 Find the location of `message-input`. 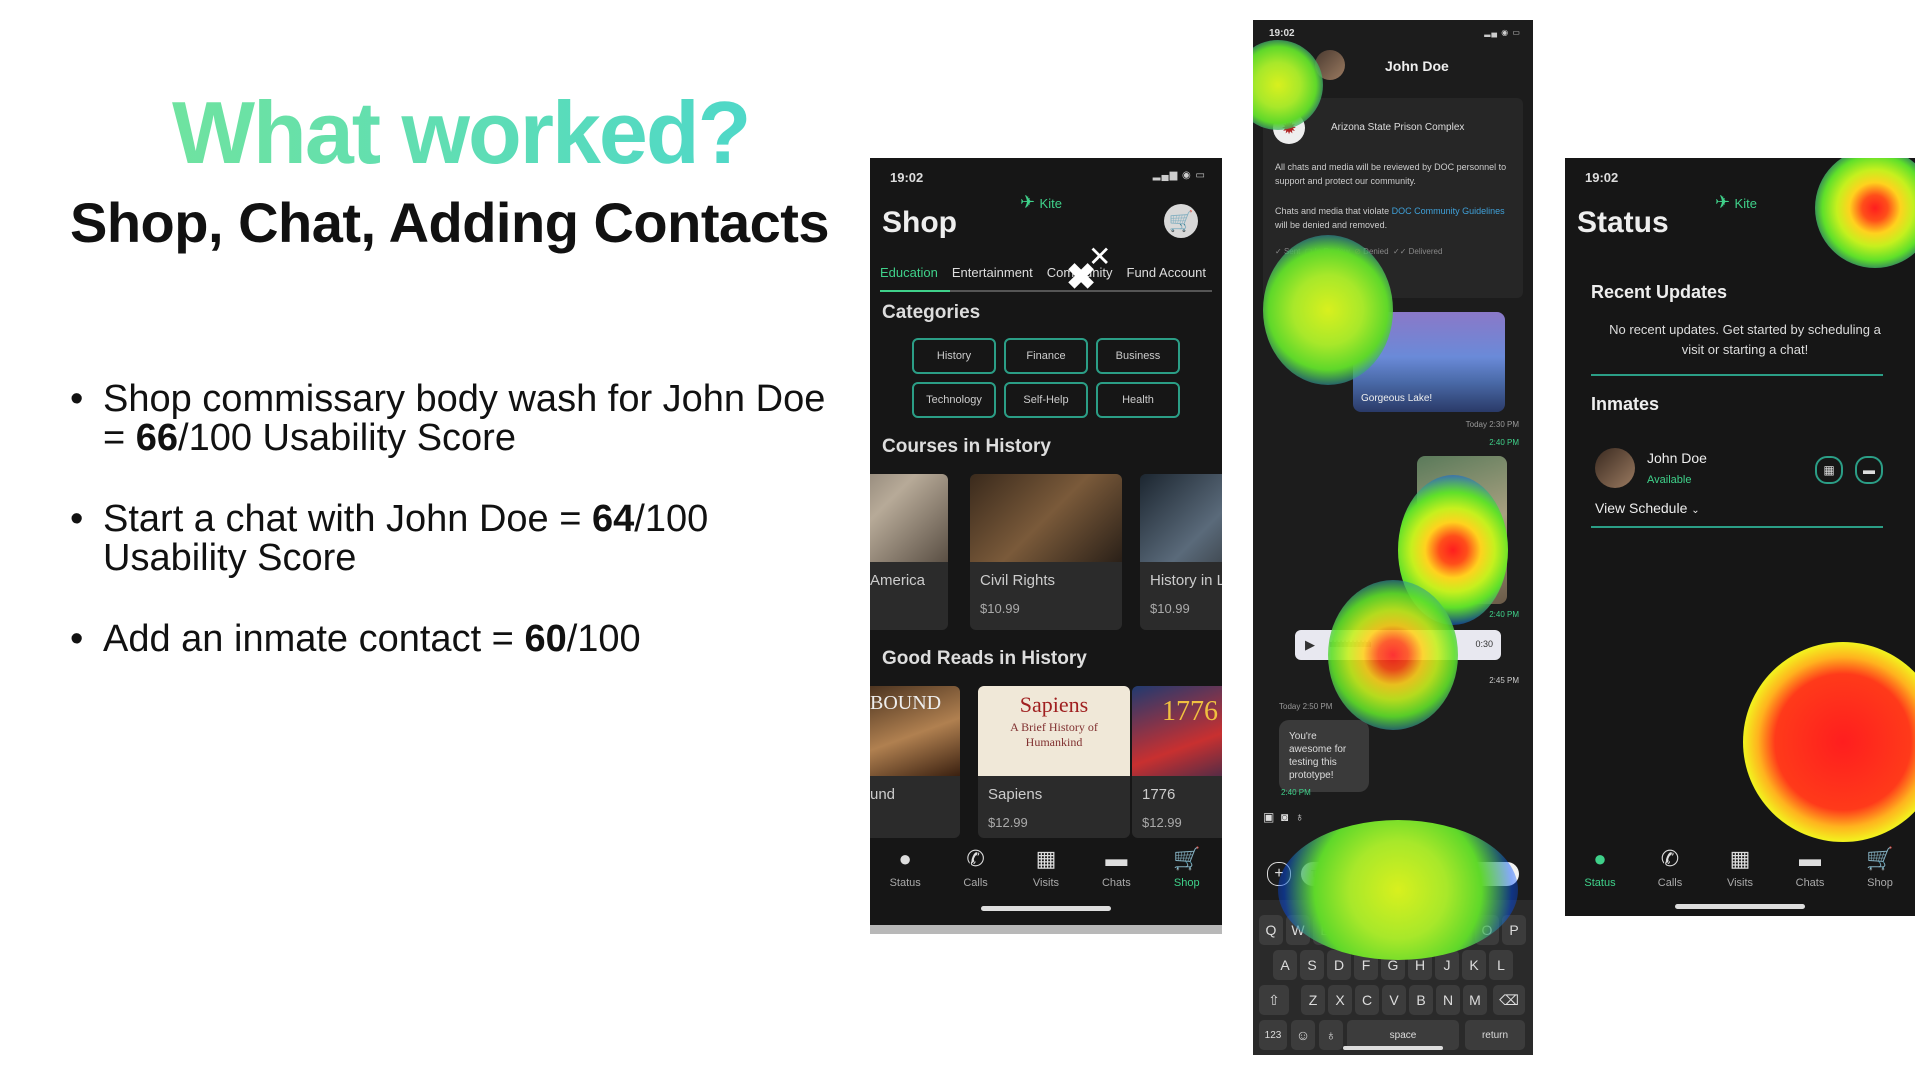

message-input is located at coordinates (1410, 874).